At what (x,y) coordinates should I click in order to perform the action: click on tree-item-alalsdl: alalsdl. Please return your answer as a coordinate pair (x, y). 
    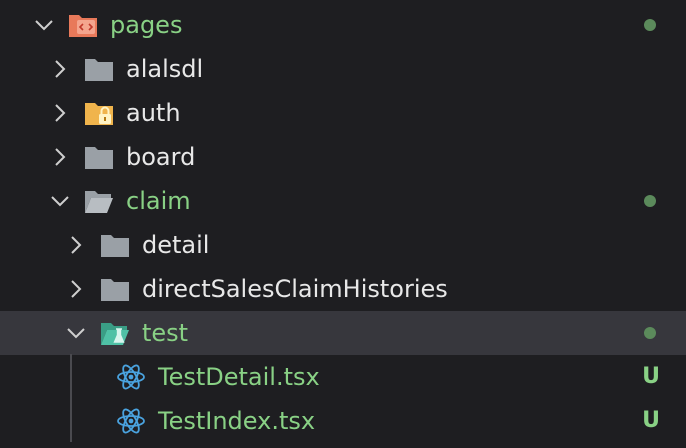
    Looking at the image, I should click on (343, 69).